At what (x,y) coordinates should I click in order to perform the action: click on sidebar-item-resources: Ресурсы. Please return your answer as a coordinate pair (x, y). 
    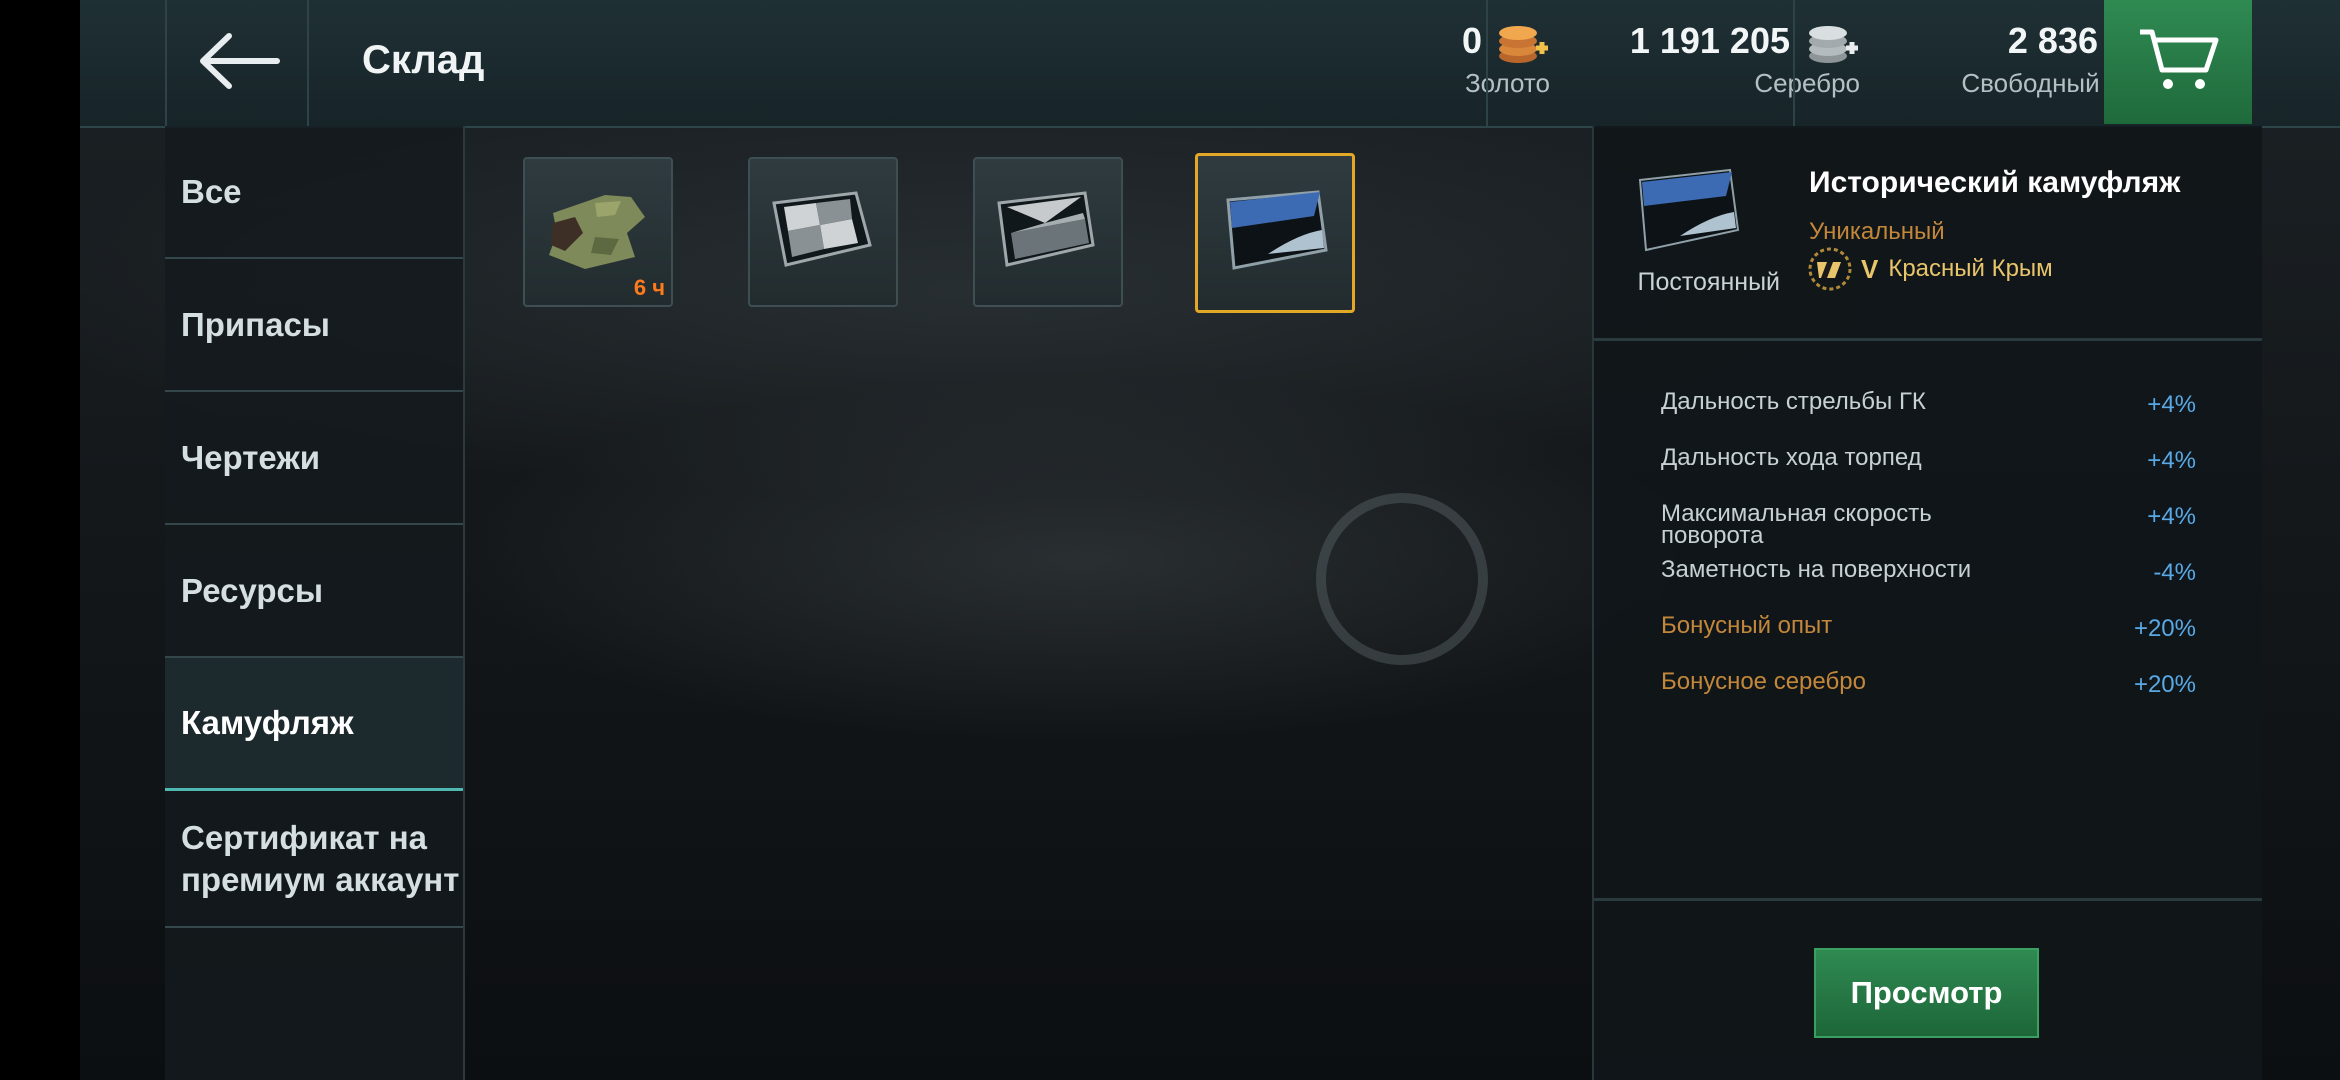
    Looking at the image, I should click on (314, 591).